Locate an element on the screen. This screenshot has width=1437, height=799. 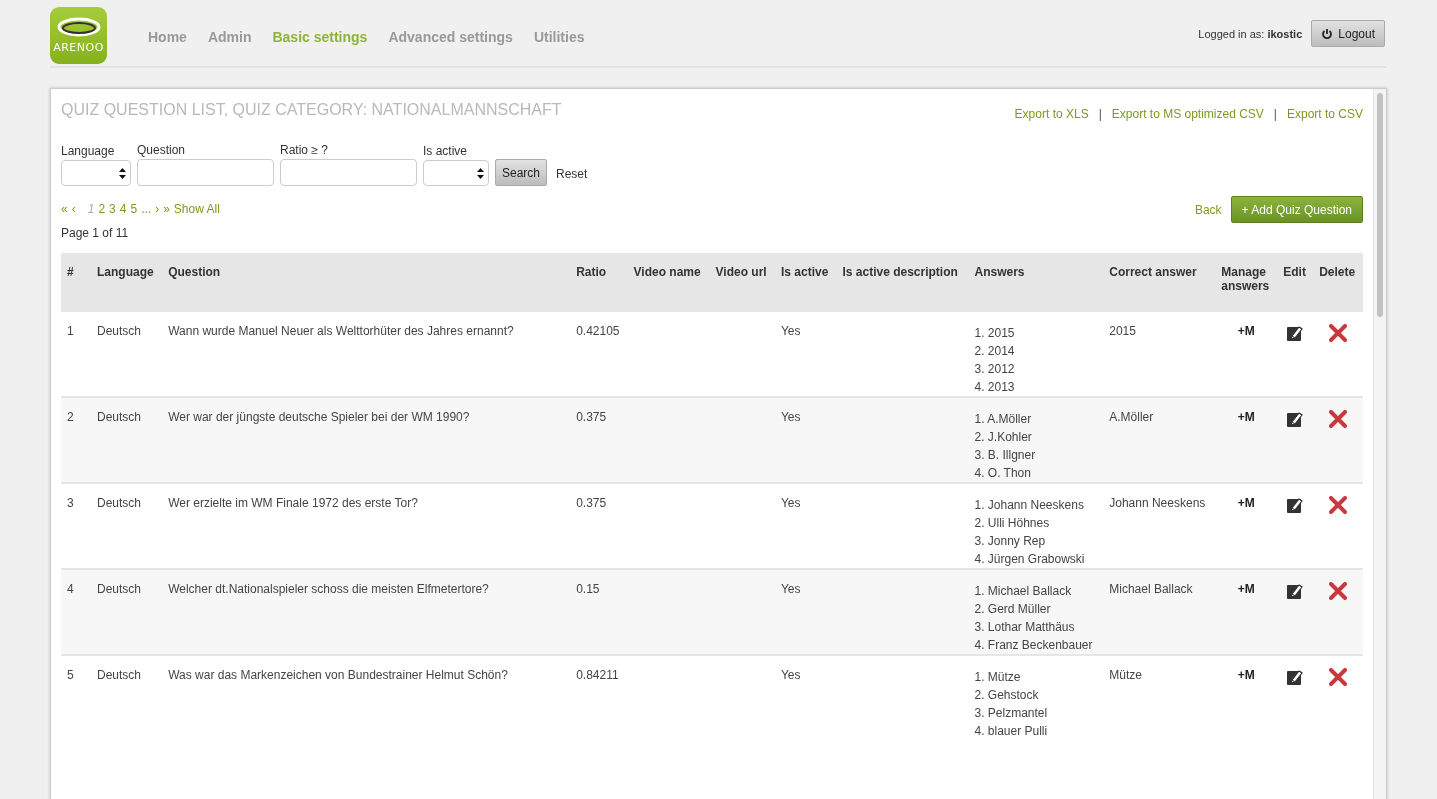
filter-label: Is active is located at coordinates (445, 151).